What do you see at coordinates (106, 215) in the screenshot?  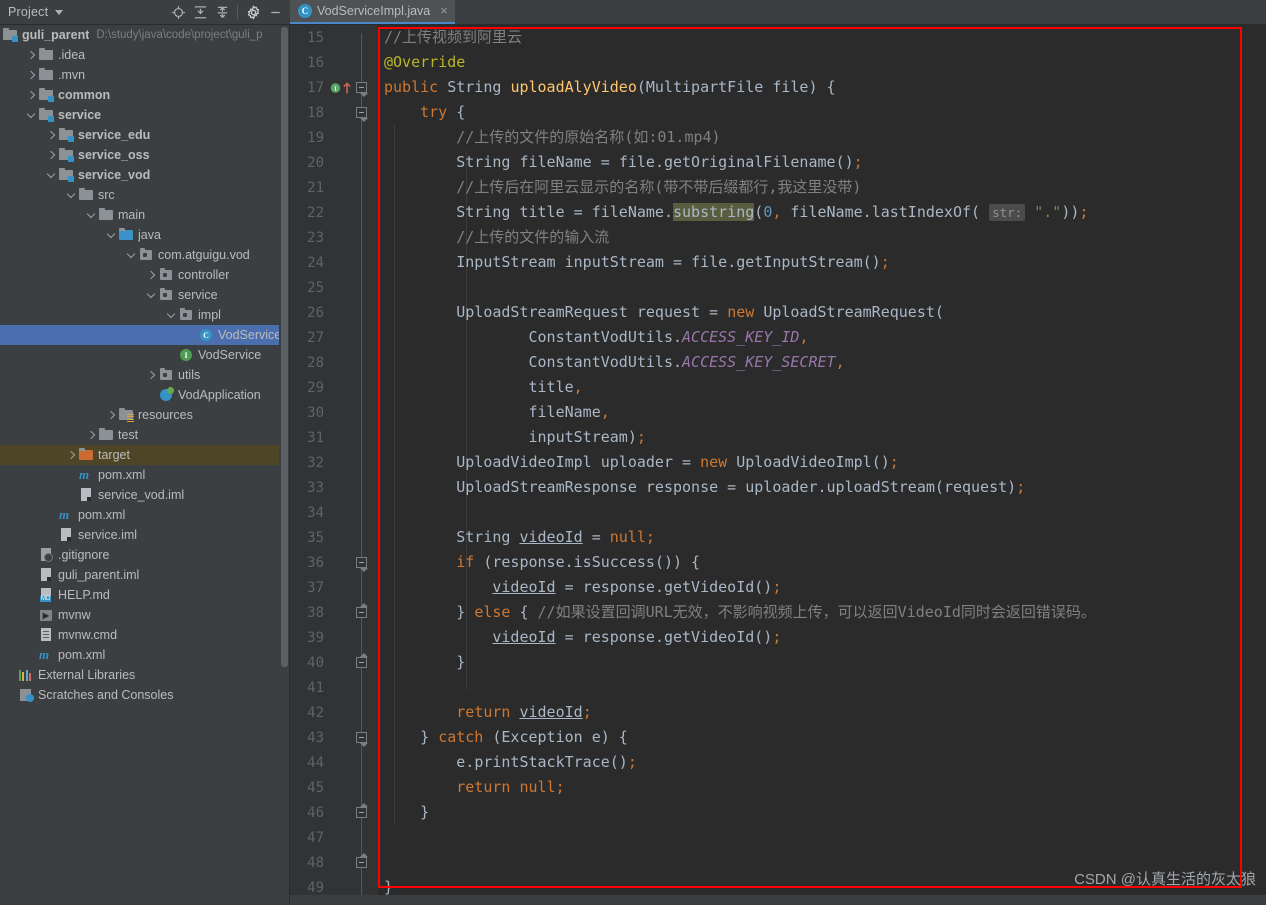 I see `folder-icon` at bounding box center [106, 215].